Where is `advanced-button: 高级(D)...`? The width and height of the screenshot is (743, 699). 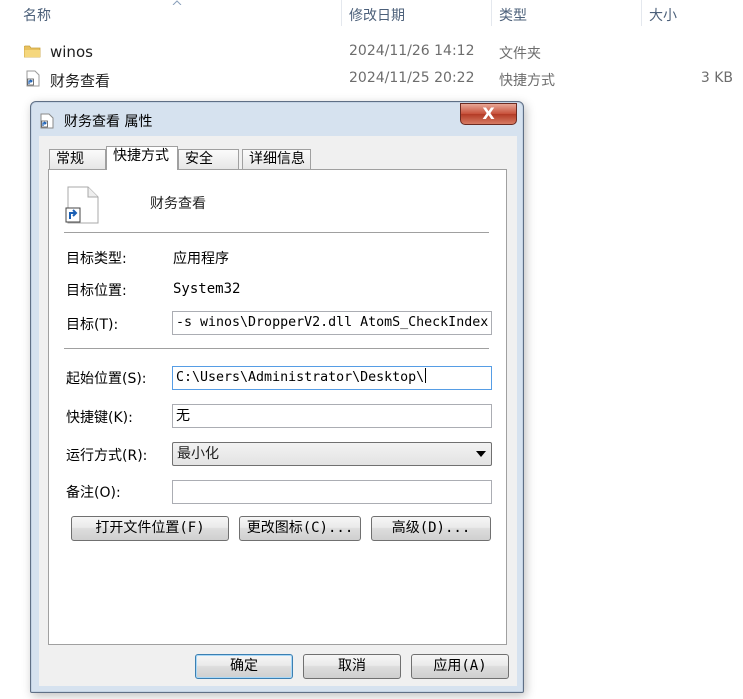 advanced-button: 高级(D)... is located at coordinates (431, 528).